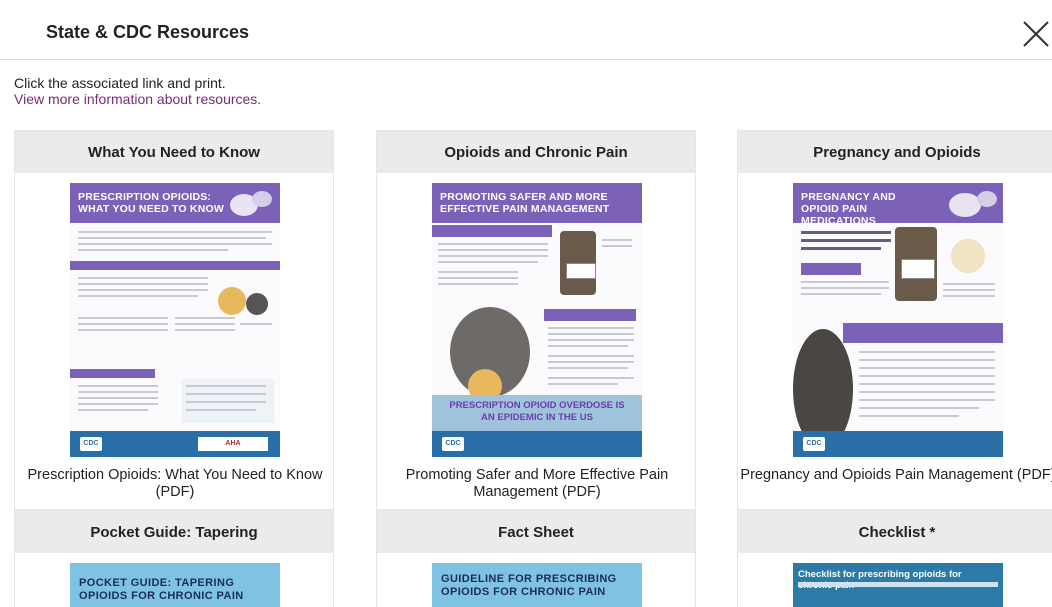 This screenshot has width=1052, height=607. I want to click on aha-logo: AHA, so click(233, 444).